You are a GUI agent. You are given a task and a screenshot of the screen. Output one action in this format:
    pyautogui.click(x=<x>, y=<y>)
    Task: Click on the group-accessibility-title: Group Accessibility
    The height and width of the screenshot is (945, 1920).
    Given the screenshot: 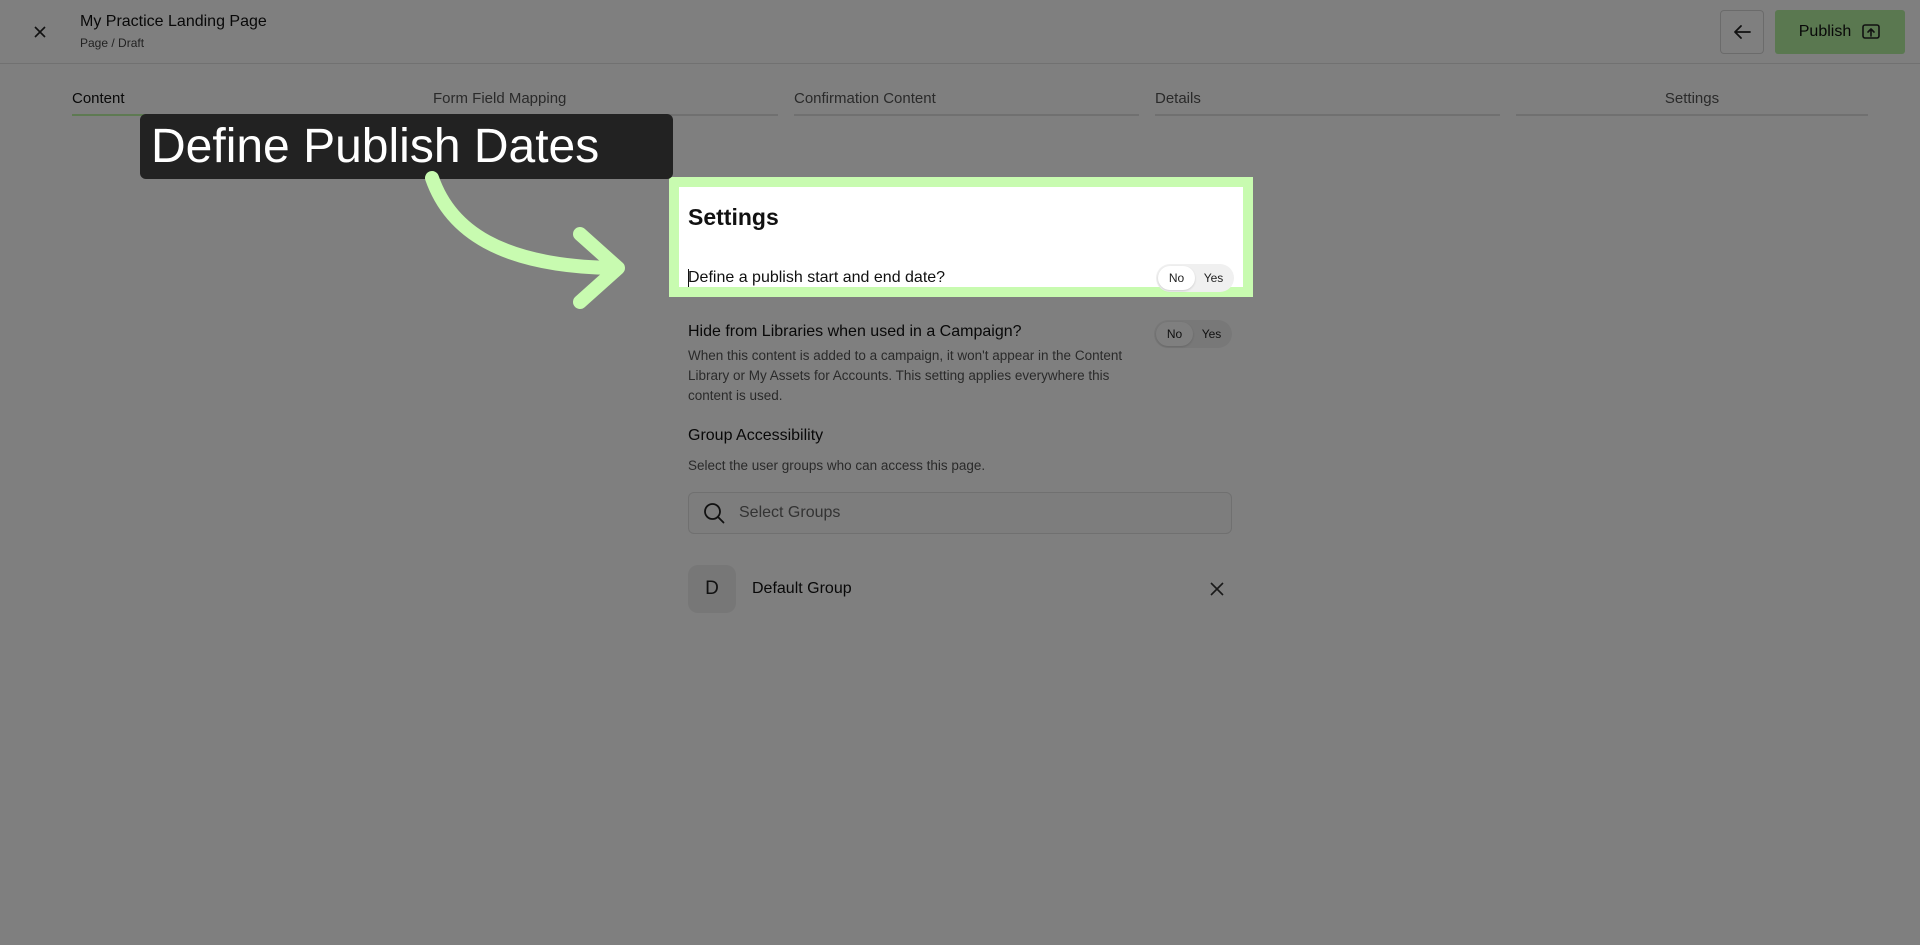 What is the action you would take?
    pyautogui.click(x=756, y=435)
    